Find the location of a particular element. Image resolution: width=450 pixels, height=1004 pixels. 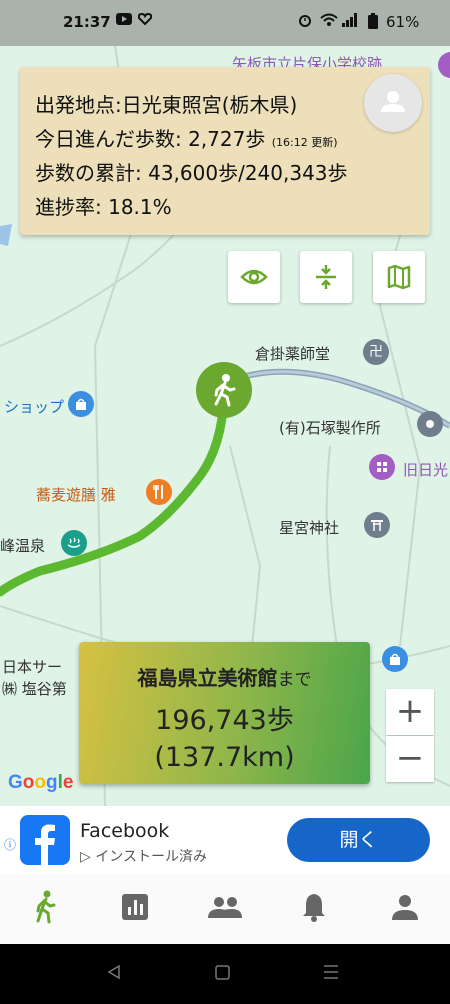

nav-walk is located at coordinates (45, 909).